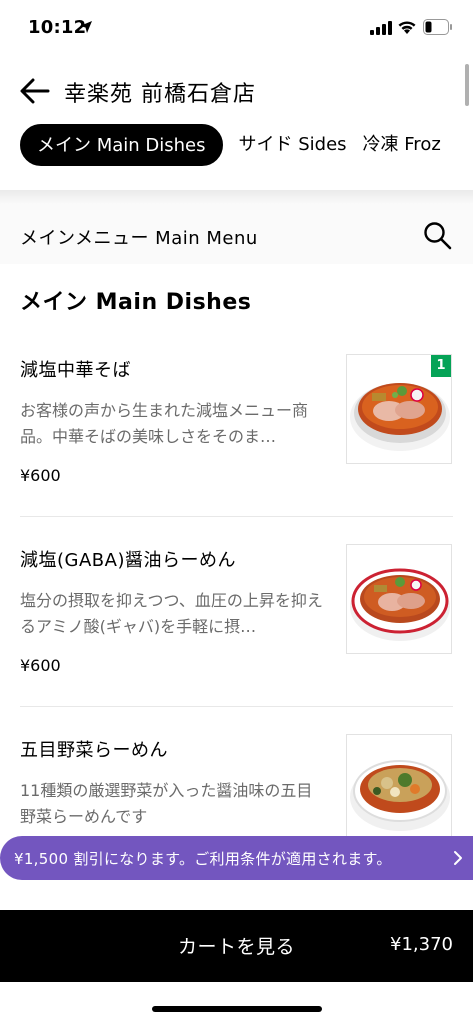 The height and width of the screenshot is (1024, 473). I want to click on store-name: 幸楽苑 前橋石倉店, so click(160, 94).